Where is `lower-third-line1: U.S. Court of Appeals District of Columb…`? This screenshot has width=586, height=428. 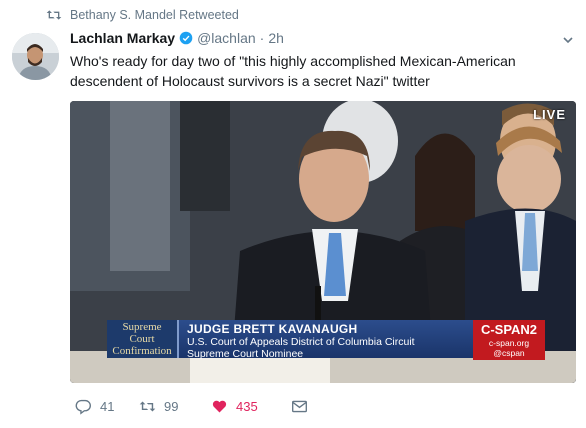 lower-third-line1: U.S. Court of Appeals District of Columb… is located at coordinates (301, 342).